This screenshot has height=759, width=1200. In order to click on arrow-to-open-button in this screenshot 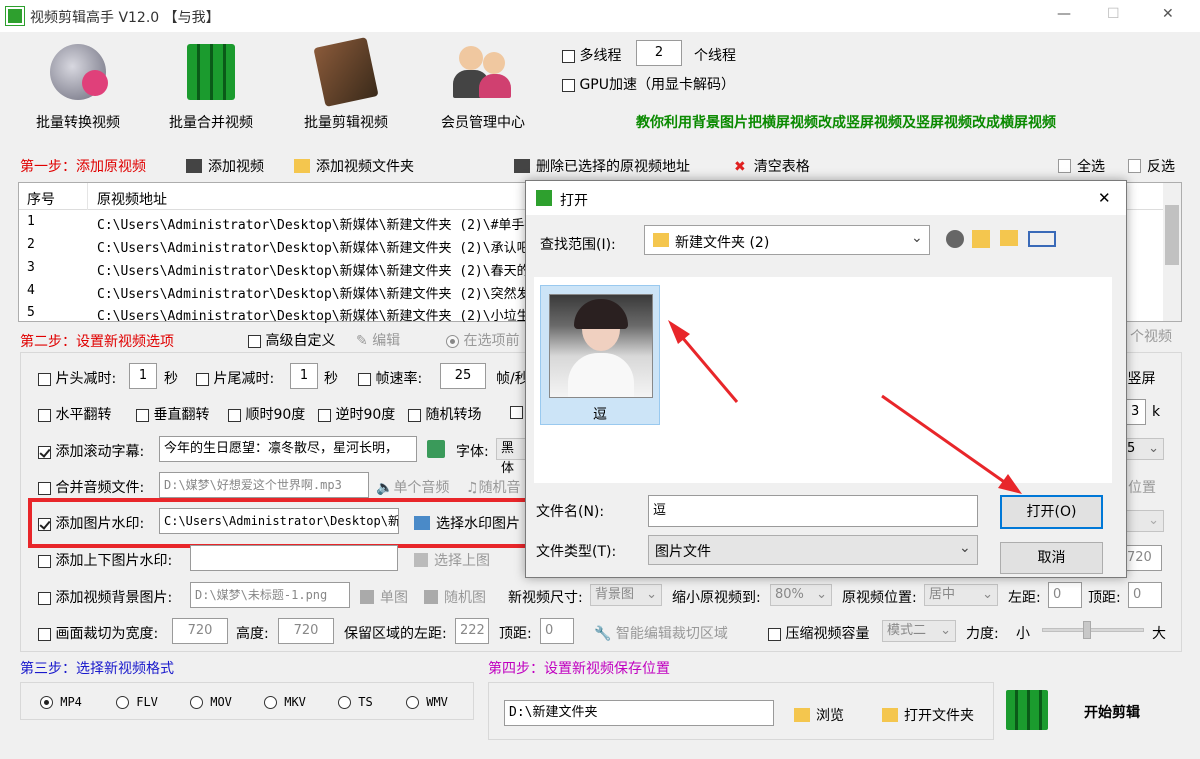, I will do `click(951, 444)`.